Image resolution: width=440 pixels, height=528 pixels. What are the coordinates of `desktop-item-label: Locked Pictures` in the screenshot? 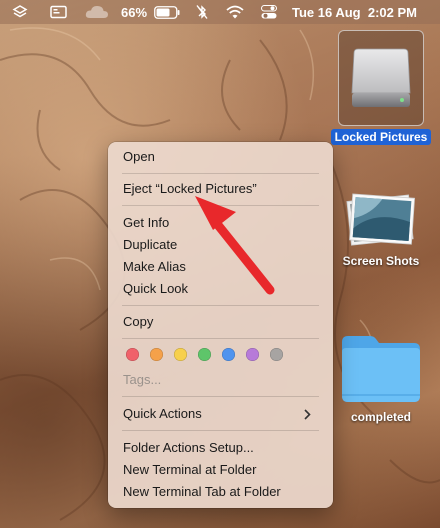 It's located at (381, 137).